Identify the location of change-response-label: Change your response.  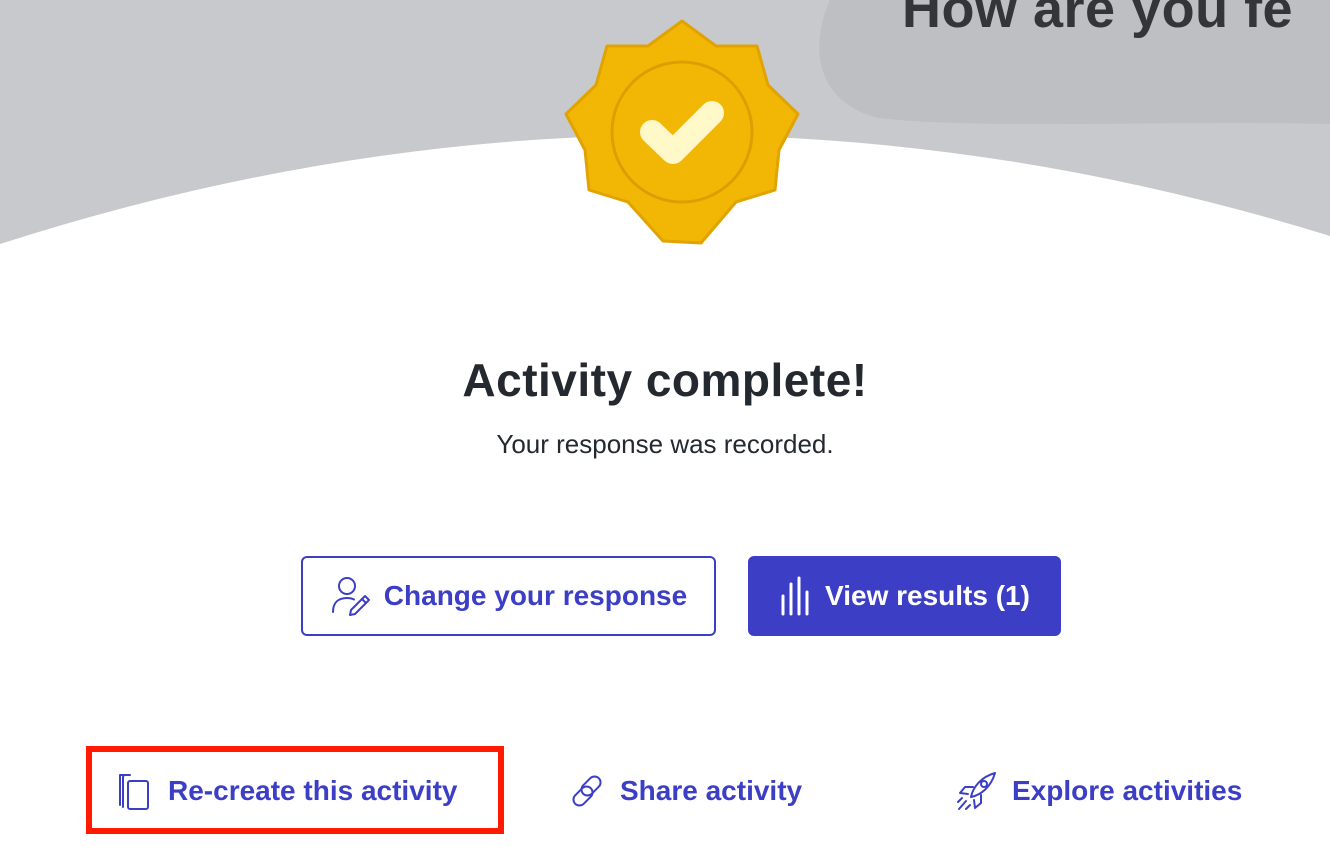
(535, 595).